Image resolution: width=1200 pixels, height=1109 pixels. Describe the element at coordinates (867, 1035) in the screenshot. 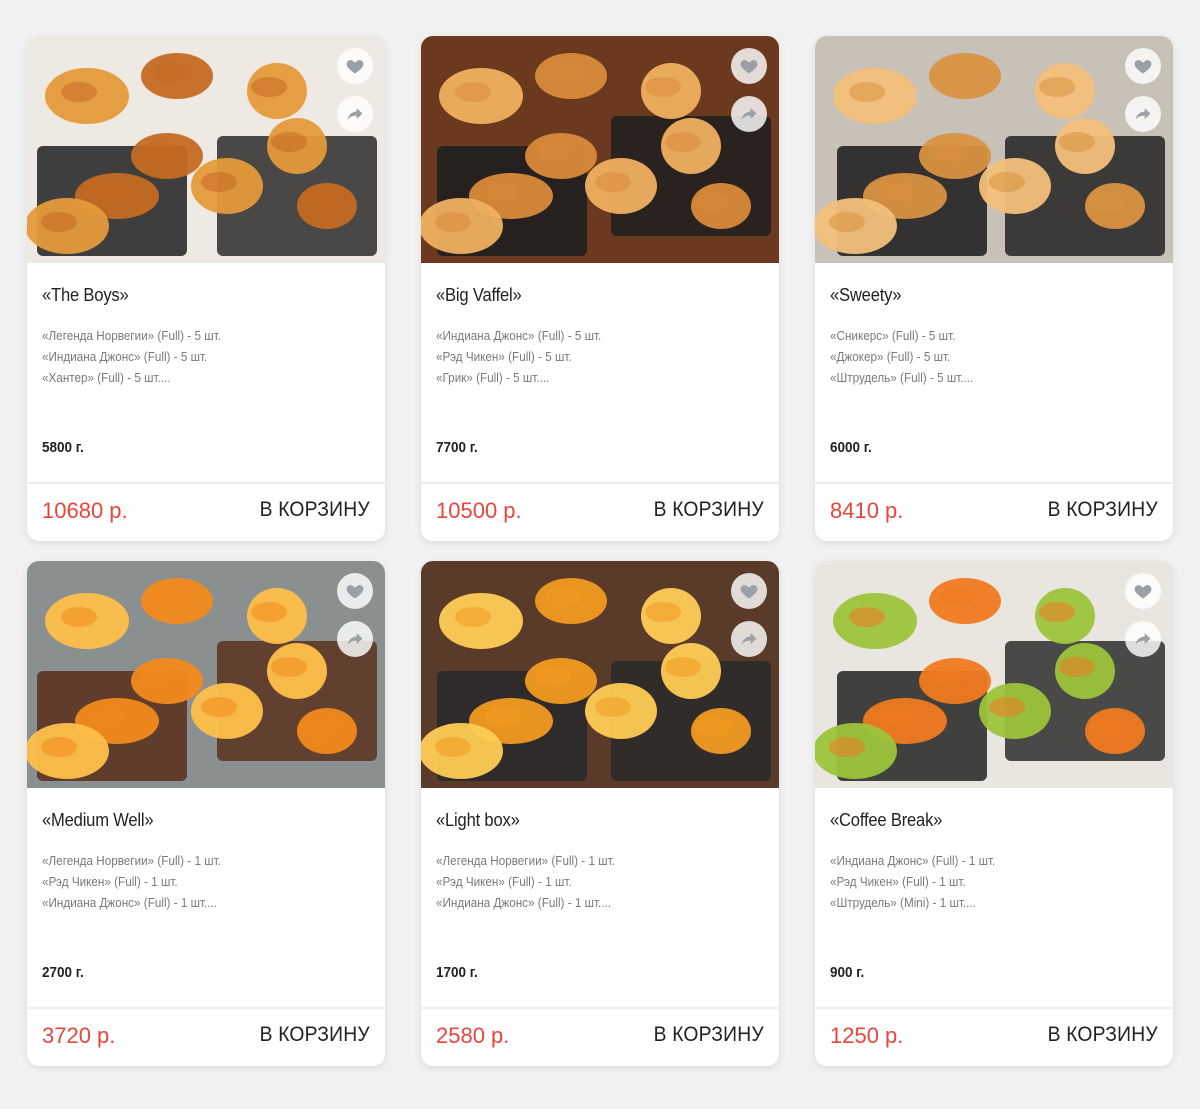

I see `product-price: 1250 р.` at that location.